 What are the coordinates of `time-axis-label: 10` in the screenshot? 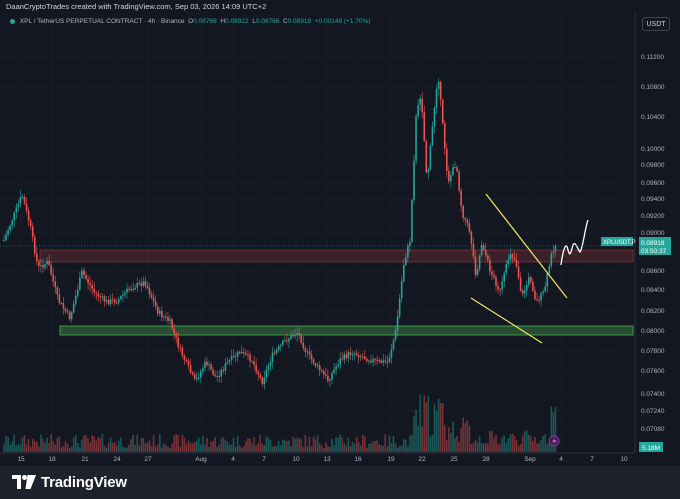 It's located at (624, 459).